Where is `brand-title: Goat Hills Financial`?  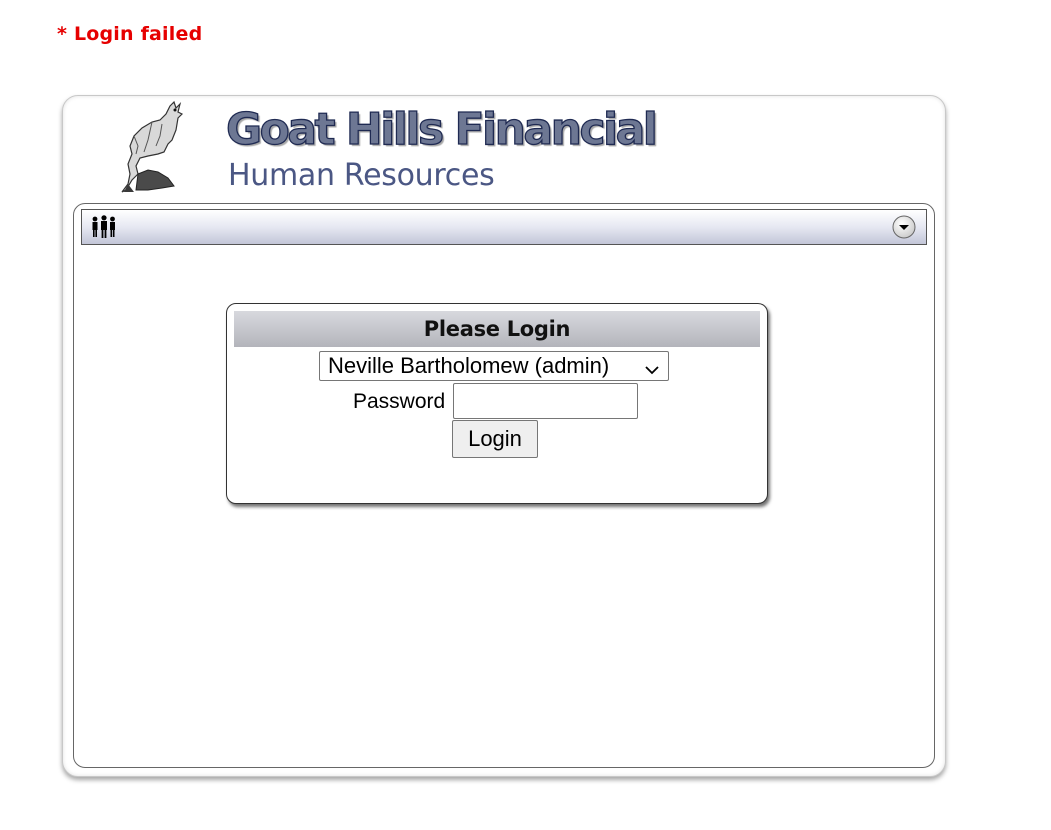 brand-title: Goat Hills Financial is located at coordinates (441, 129).